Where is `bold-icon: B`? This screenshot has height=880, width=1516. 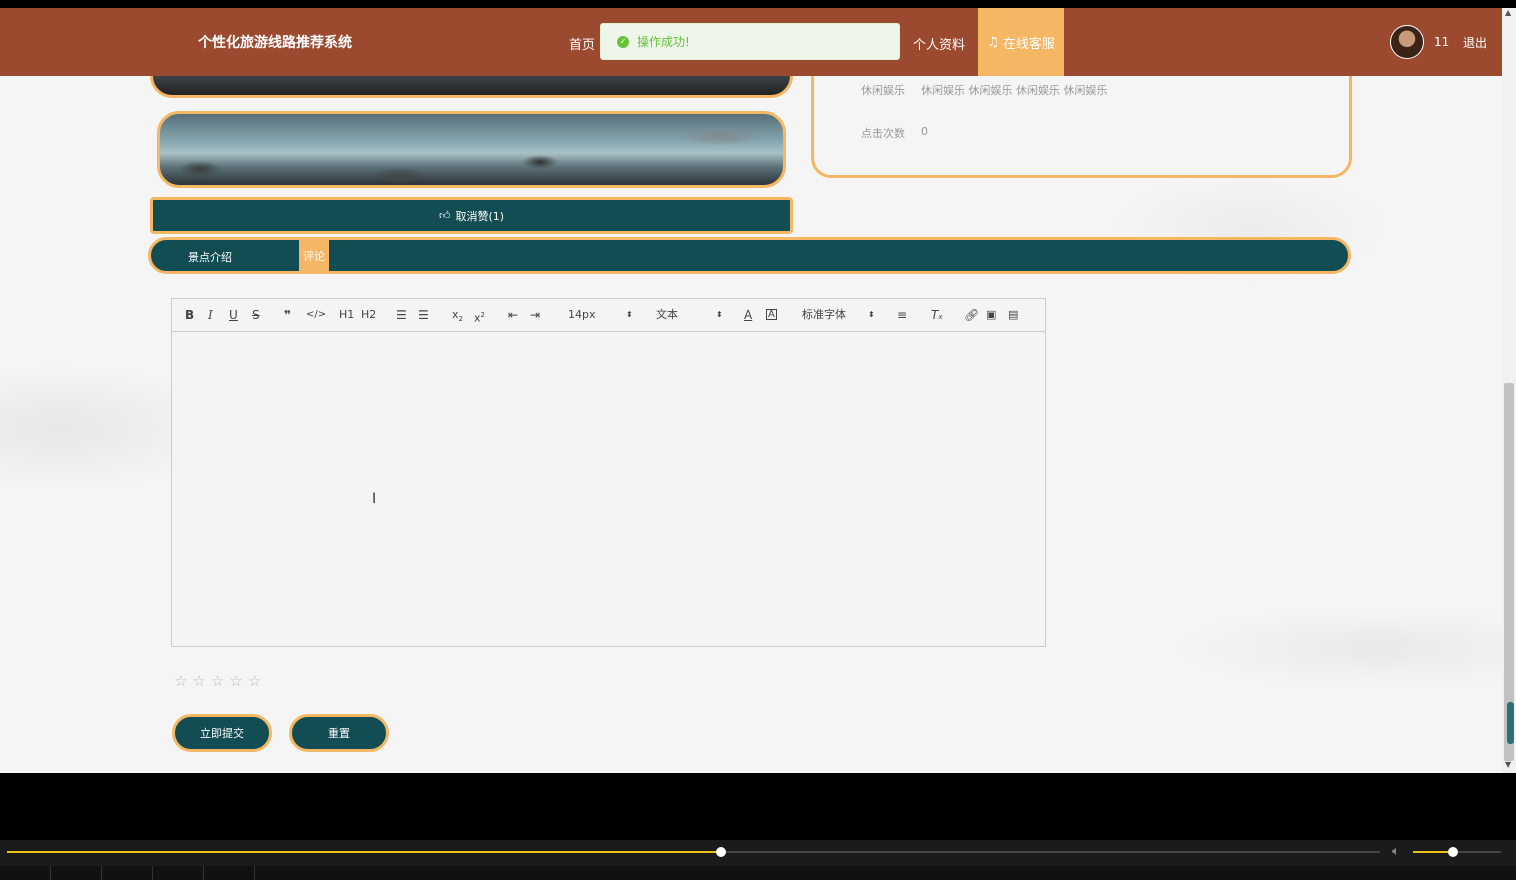 bold-icon: B is located at coordinates (189, 315).